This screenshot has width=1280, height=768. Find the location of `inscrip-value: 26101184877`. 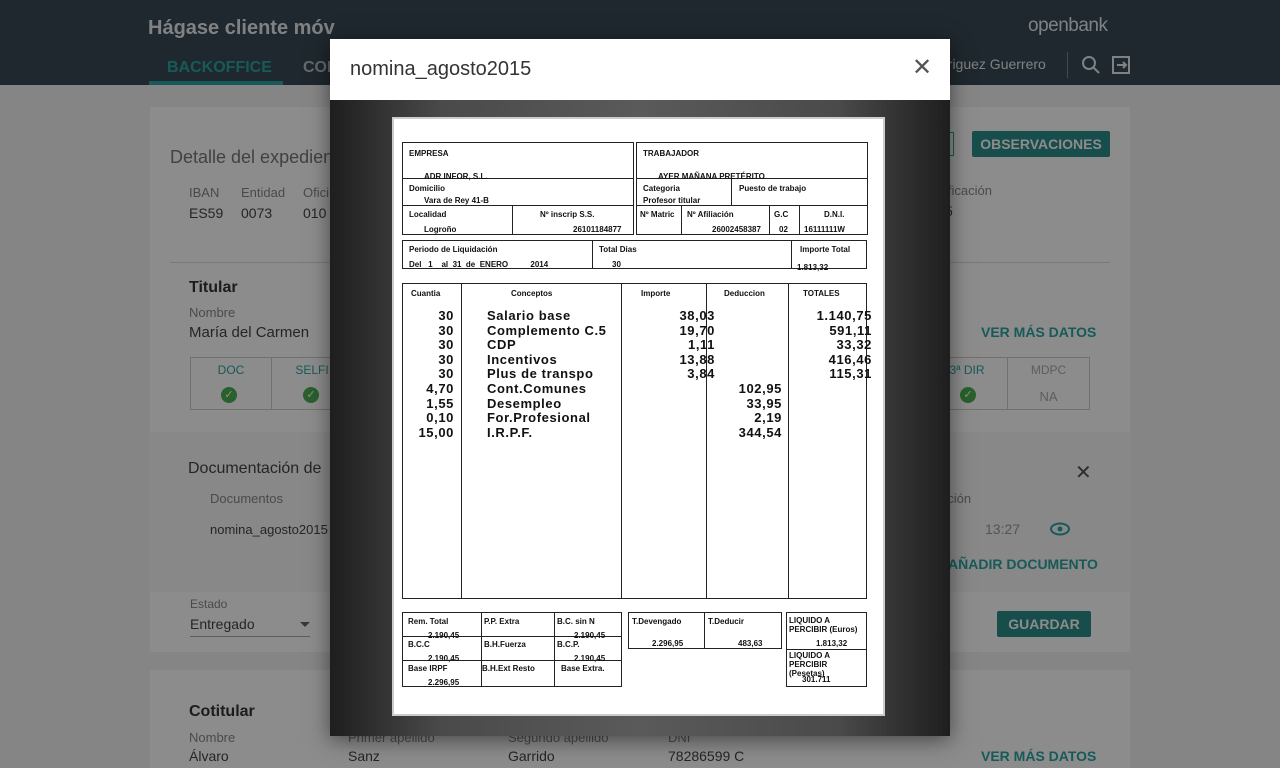

inscrip-value: 26101184877 is located at coordinates (597, 229).